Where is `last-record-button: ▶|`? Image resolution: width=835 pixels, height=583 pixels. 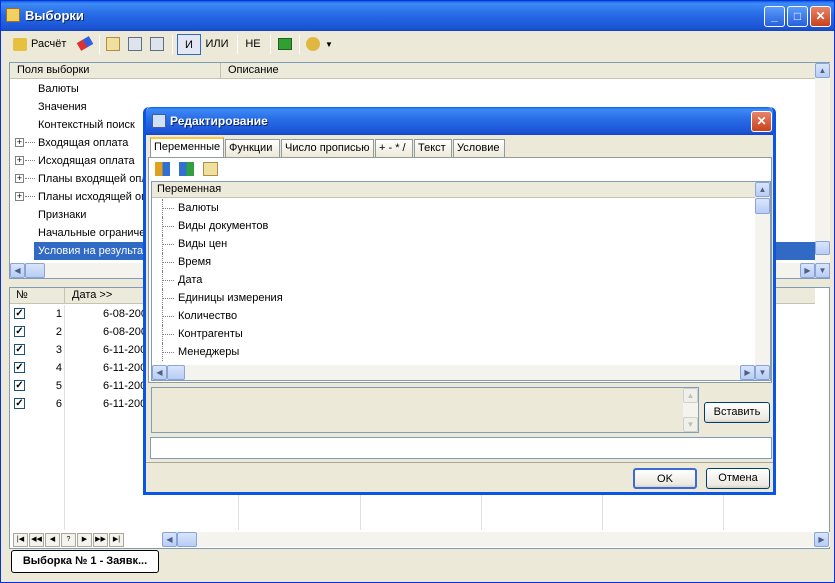
last-record-button: ▶| is located at coordinates (116, 540).